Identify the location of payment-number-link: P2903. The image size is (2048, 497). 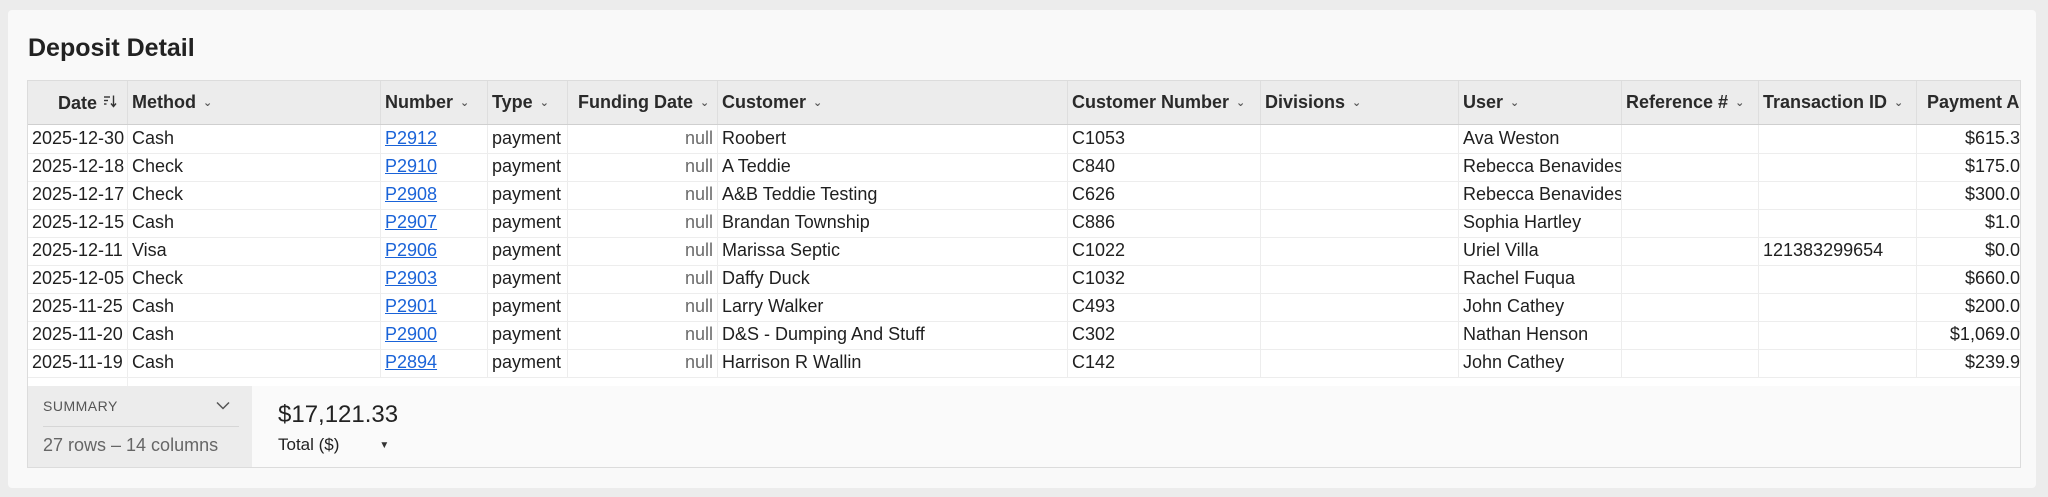
(411, 278).